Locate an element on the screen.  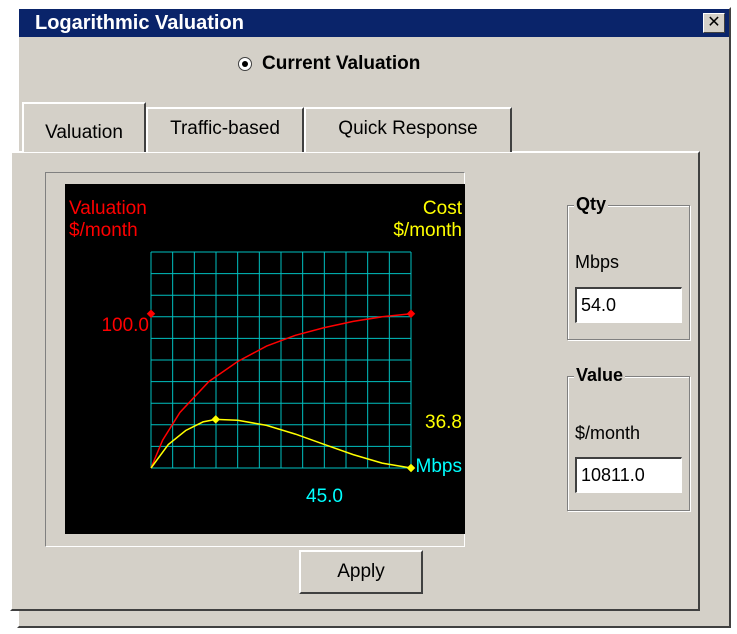
tab-label: Traffic-based is located at coordinates (225, 128).